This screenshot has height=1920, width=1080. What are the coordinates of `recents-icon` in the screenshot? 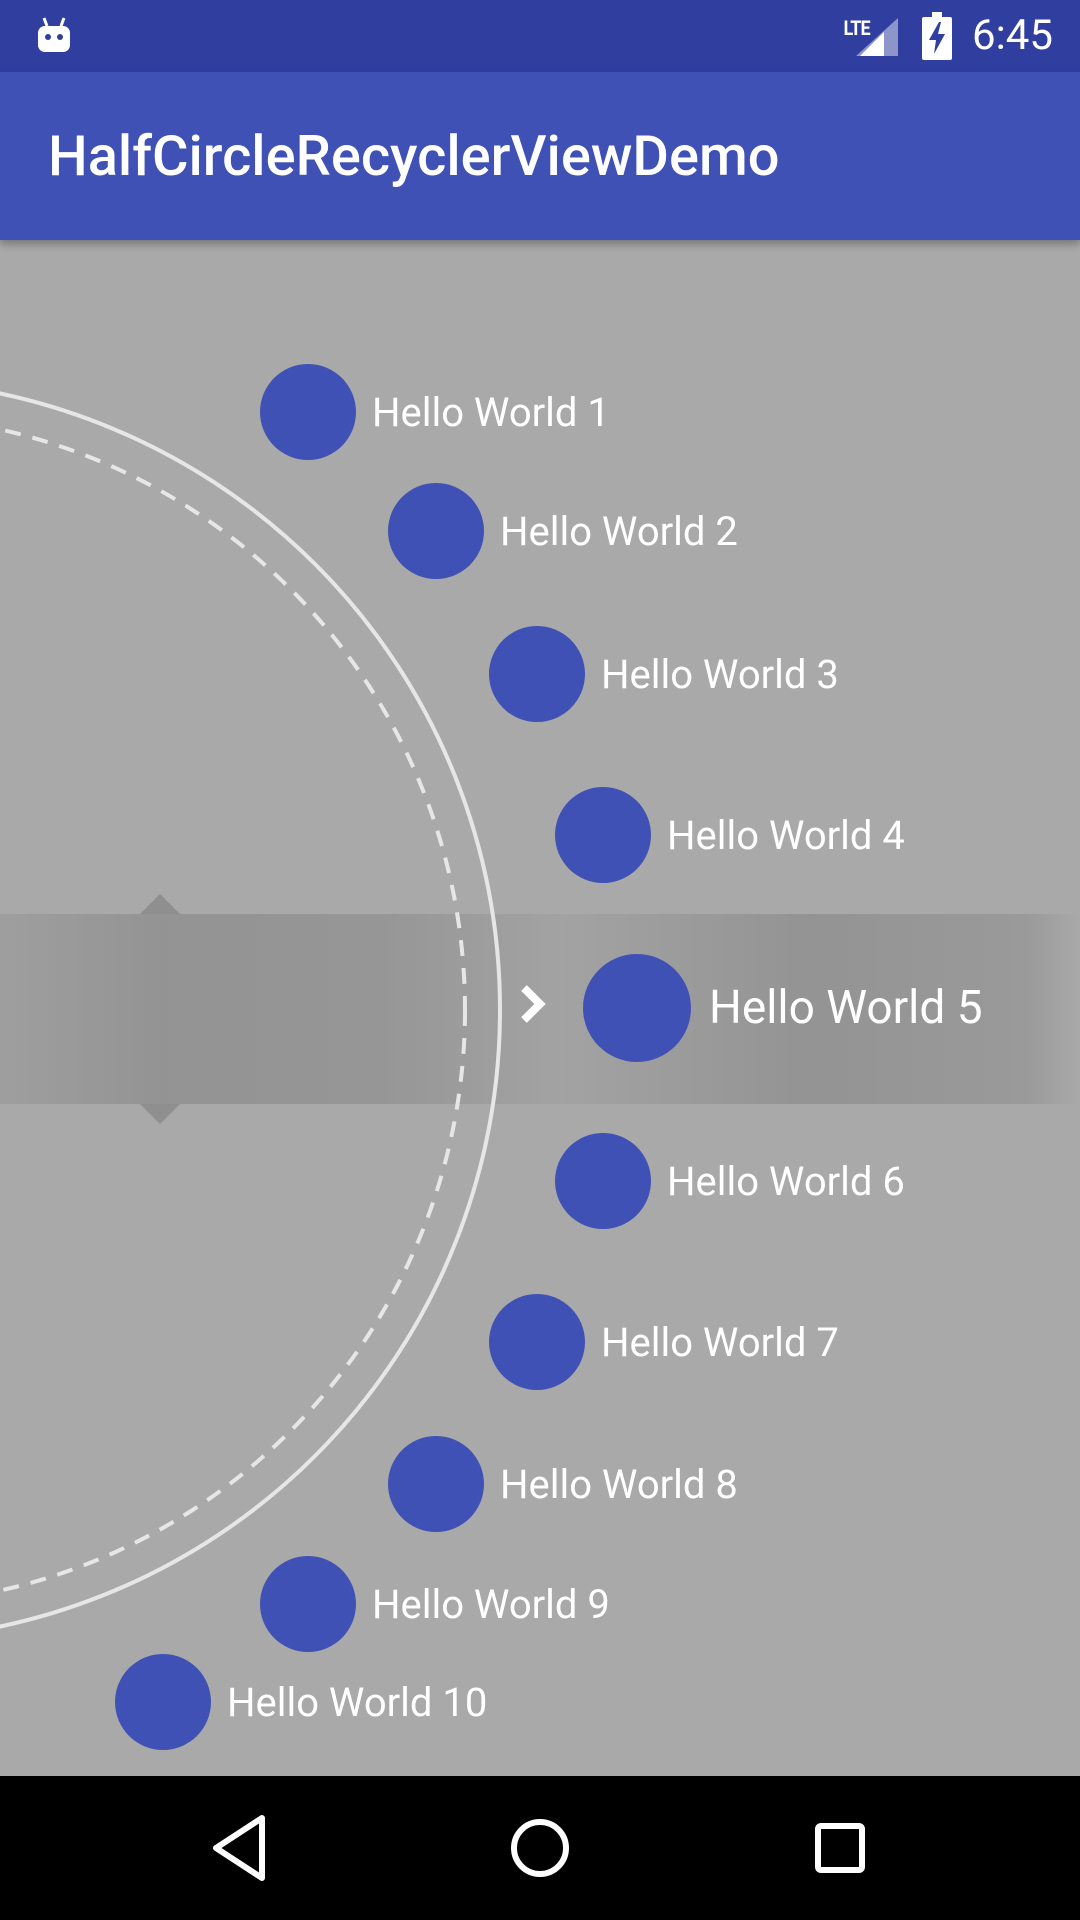 It's located at (840, 1848).